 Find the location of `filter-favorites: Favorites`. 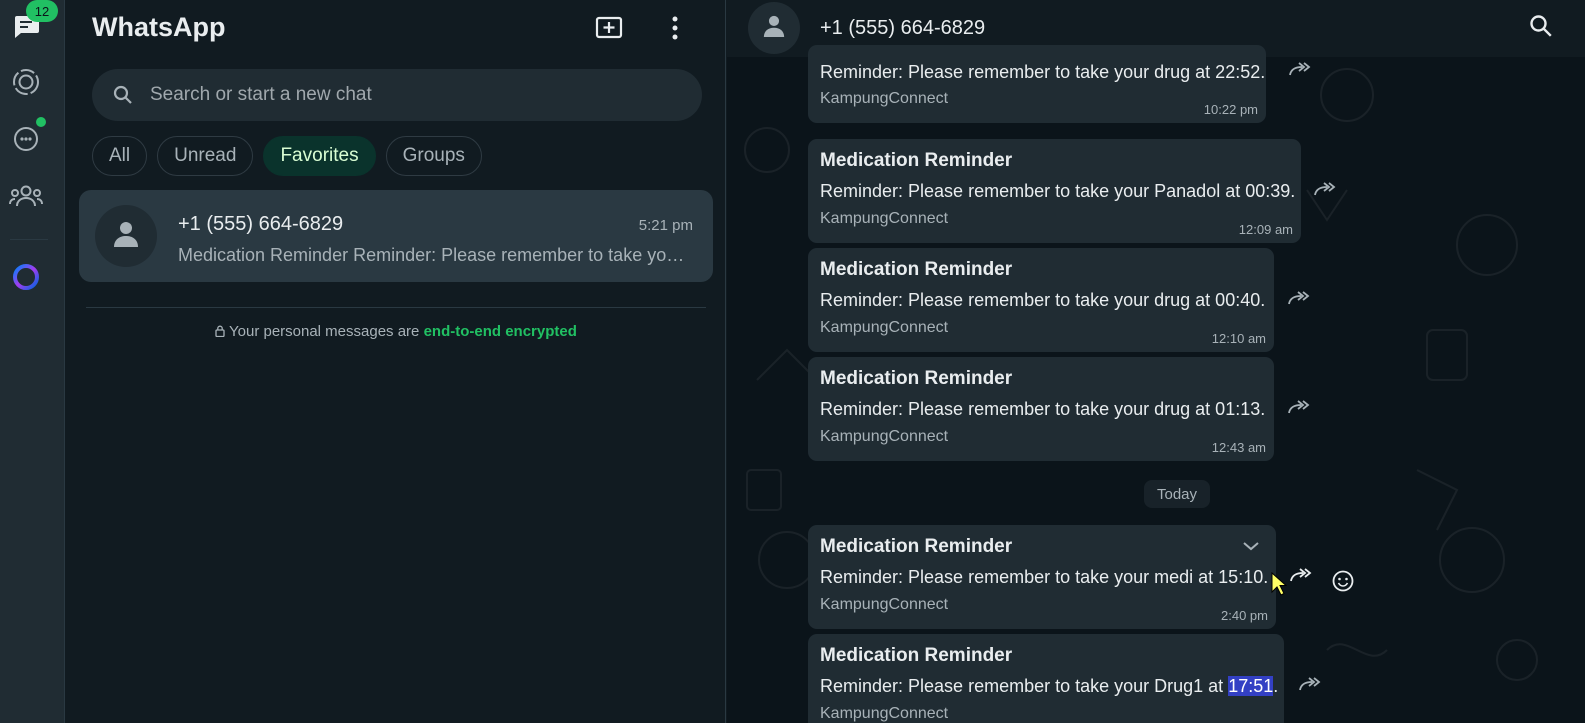

filter-favorites: Favorites is located at coordinates (319, 156).